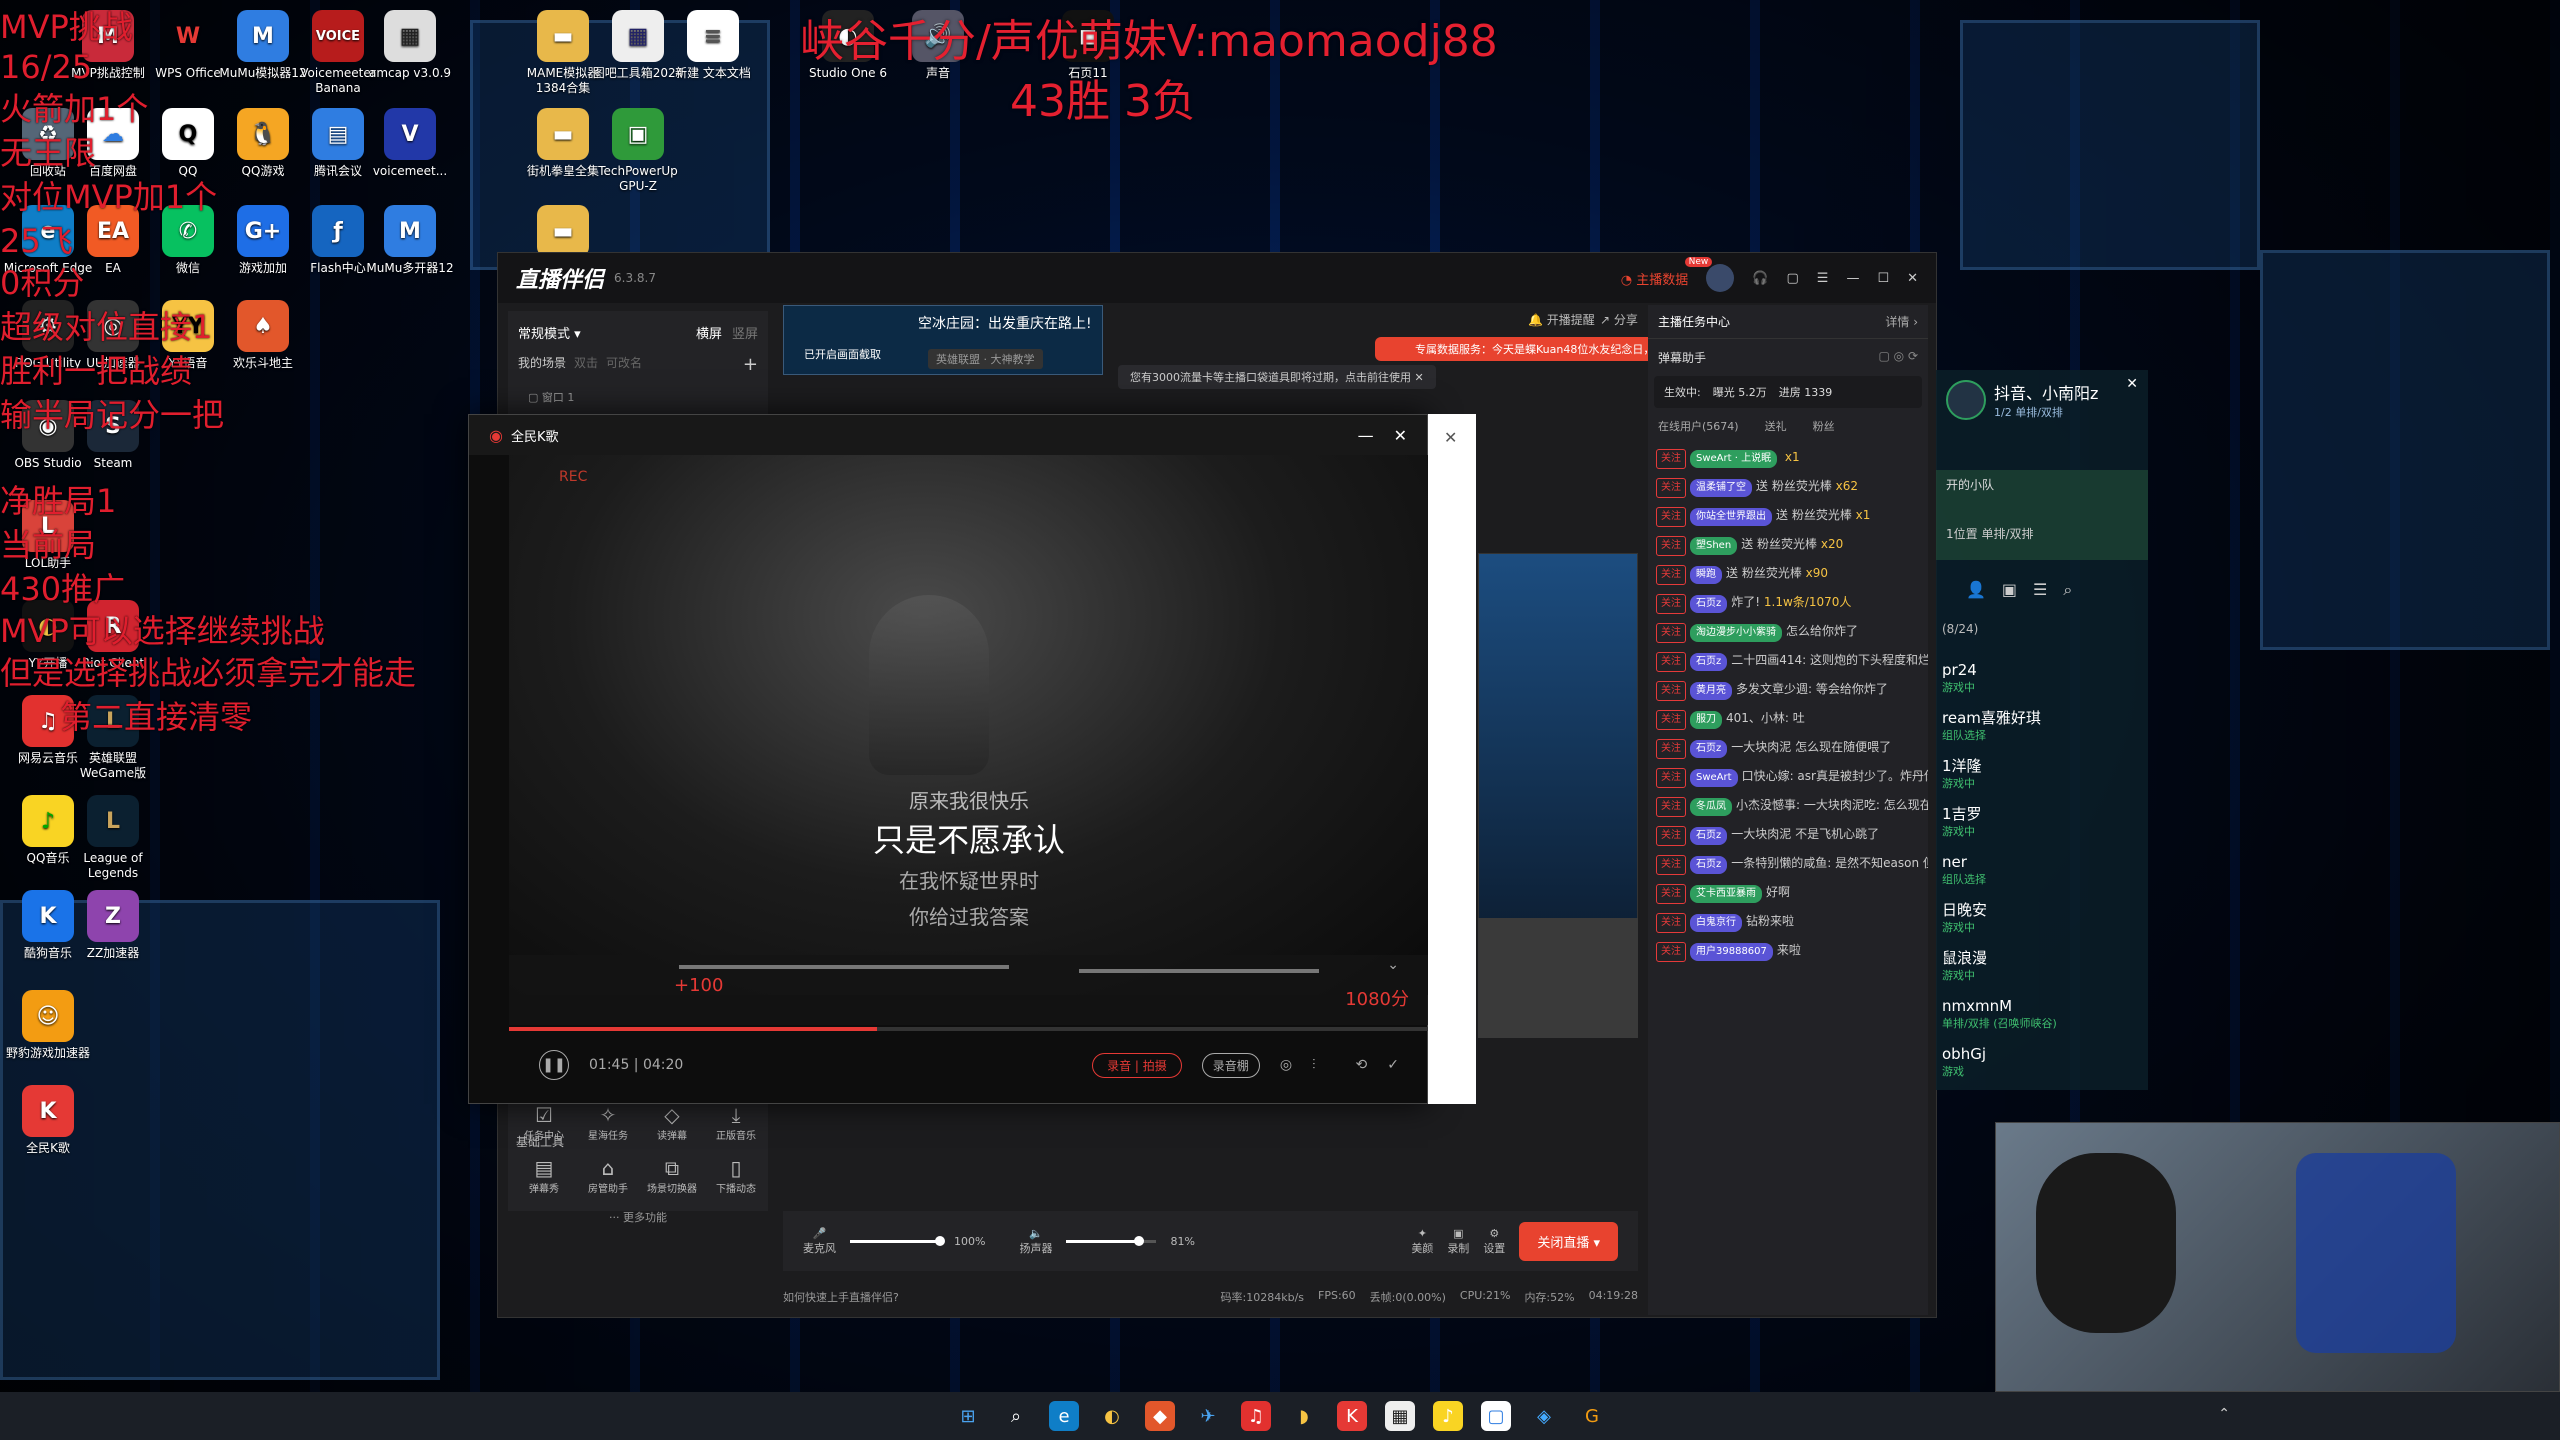  Describe the element at coordinates (1788, 748) in the screenshot. I see `chat-message: 关注 石页z 一大块肉泥 怎么现在随便喂了` at that location.